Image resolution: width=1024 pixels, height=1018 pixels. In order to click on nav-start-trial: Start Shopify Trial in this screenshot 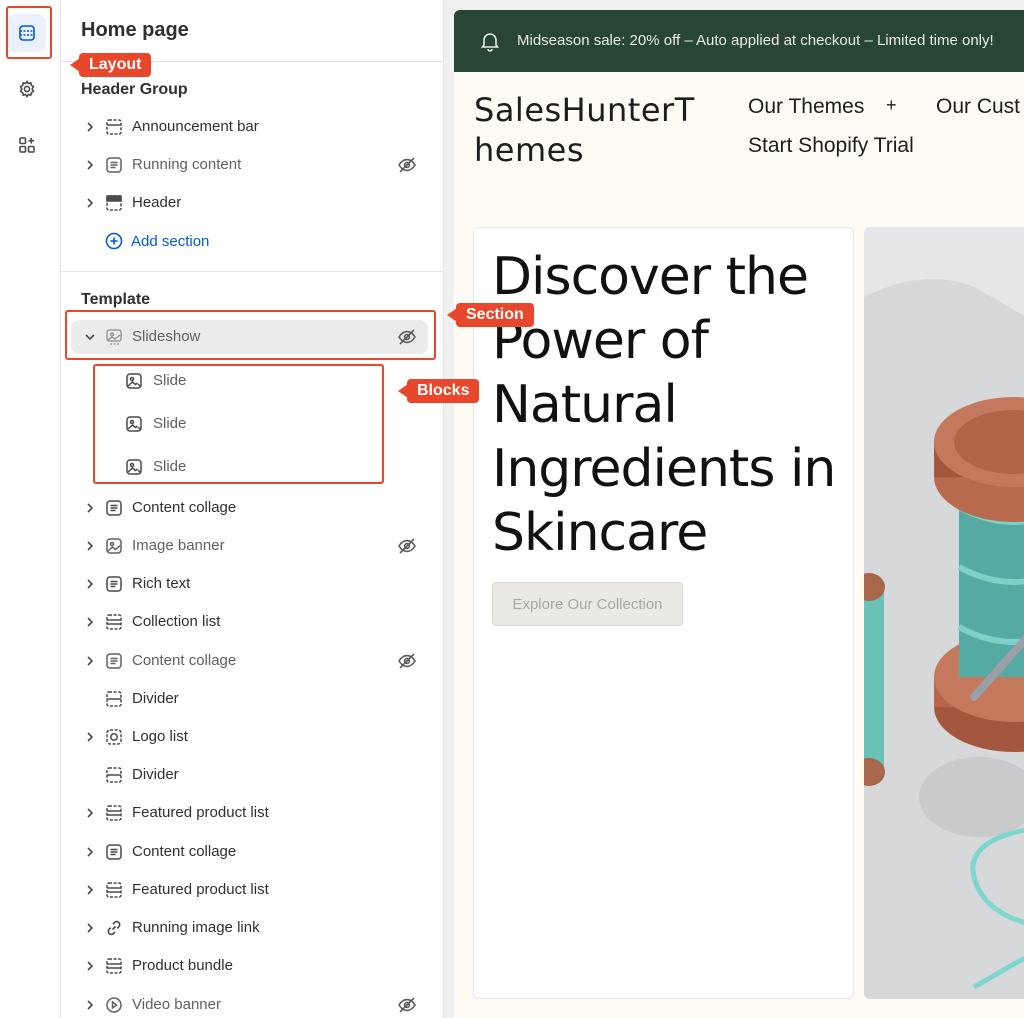, I will do `click(831, 146)`.